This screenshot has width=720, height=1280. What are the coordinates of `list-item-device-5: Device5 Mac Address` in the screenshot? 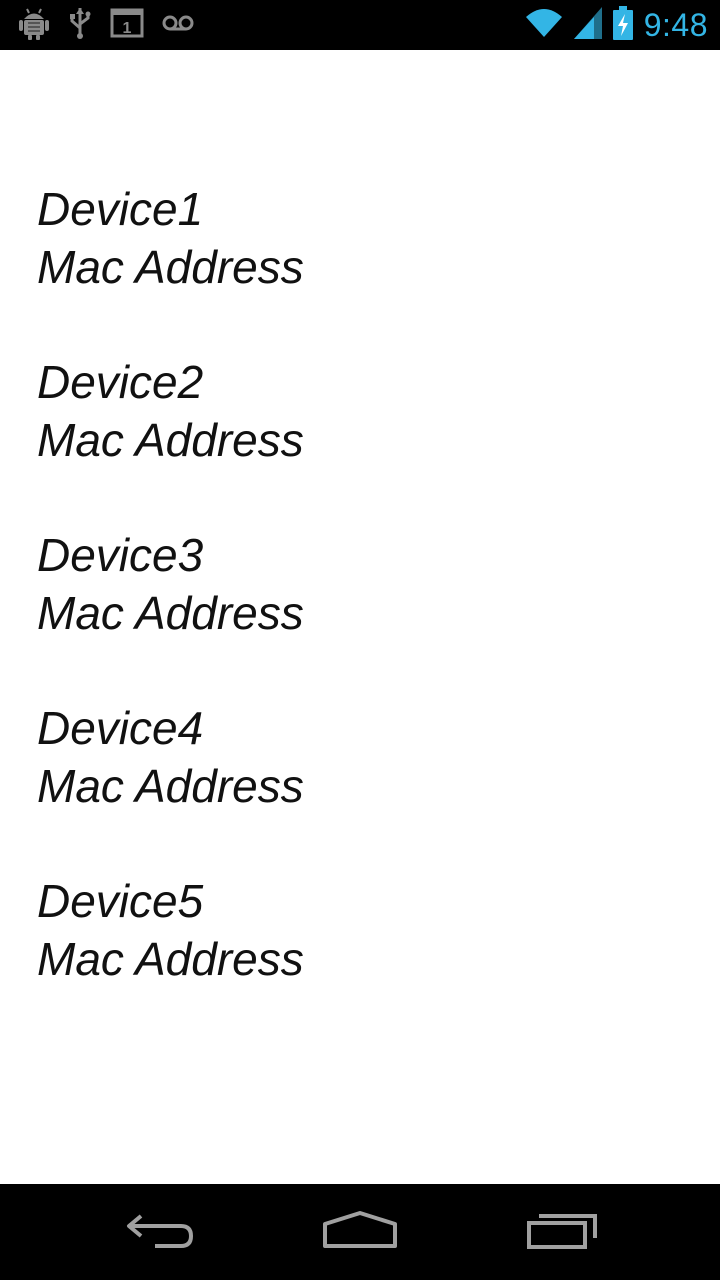 It's located at (357, 958).